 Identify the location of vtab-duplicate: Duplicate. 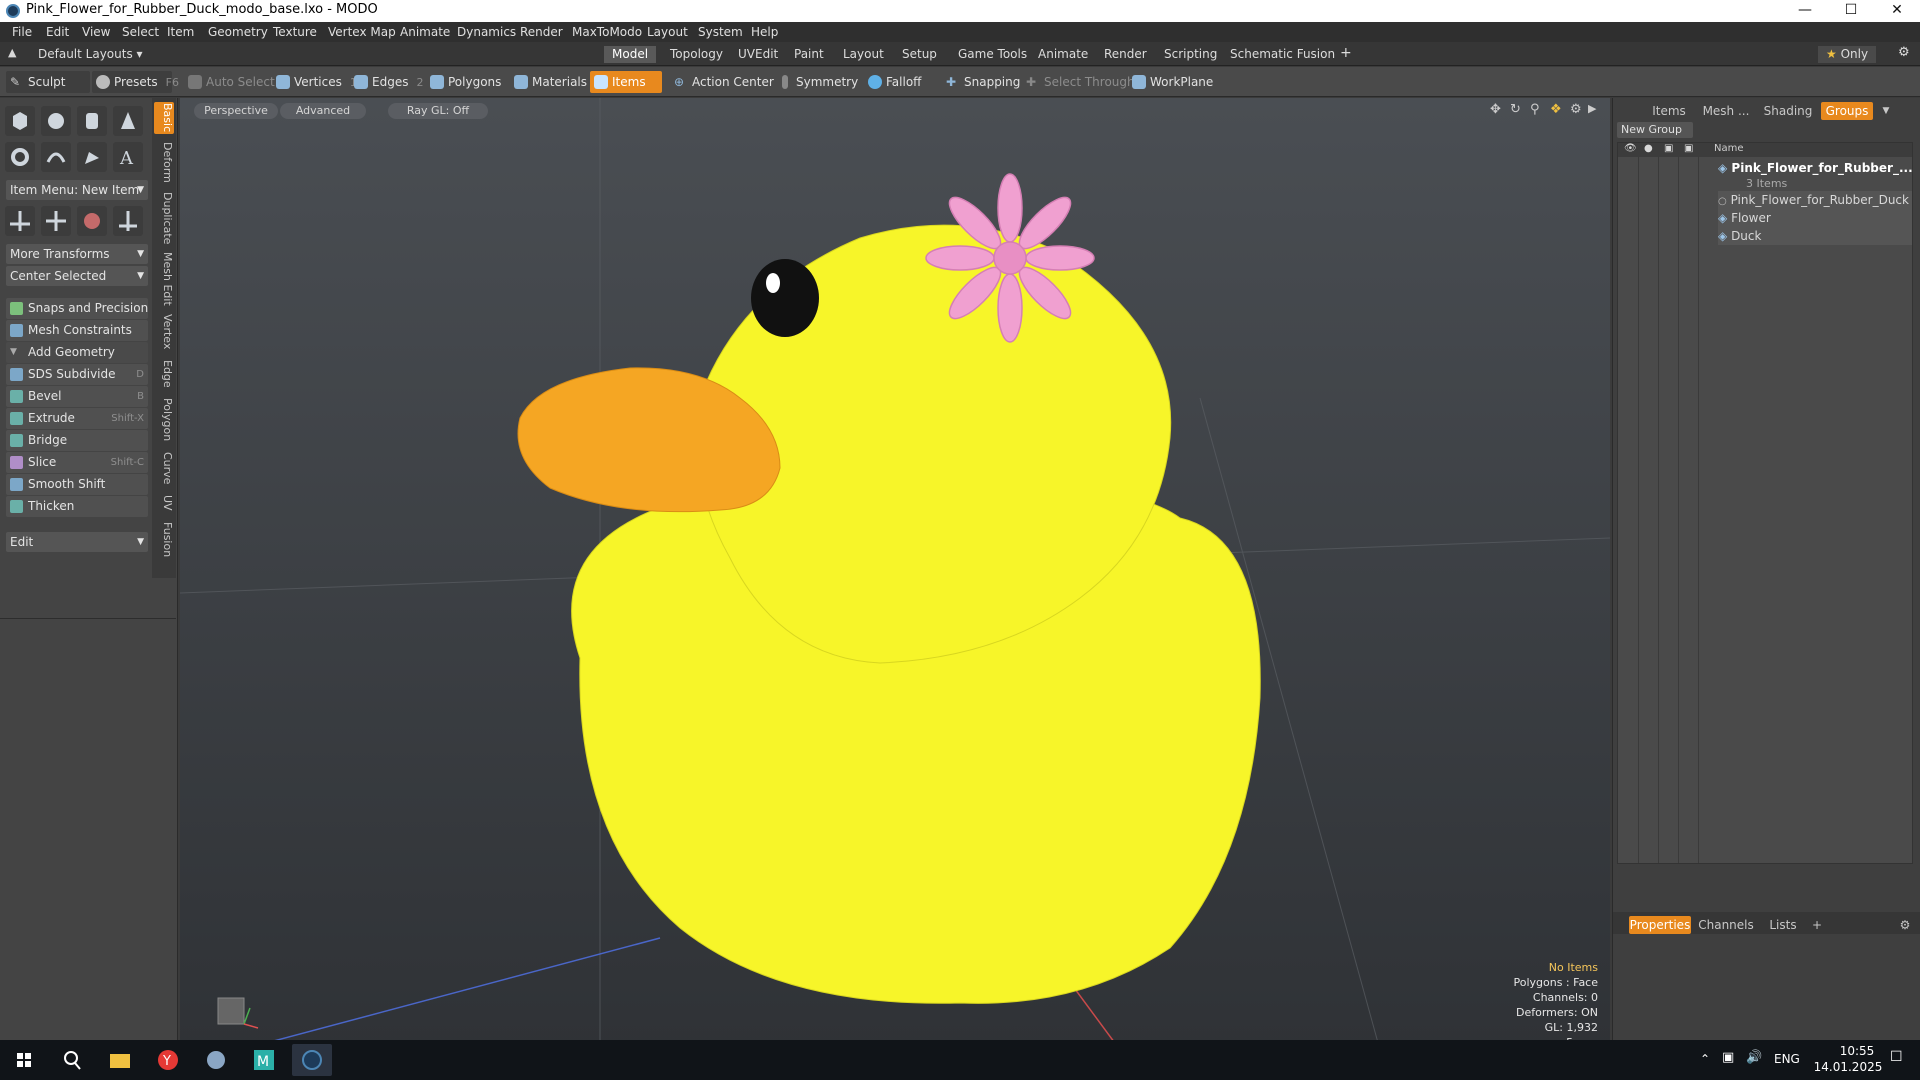
(164, 218).